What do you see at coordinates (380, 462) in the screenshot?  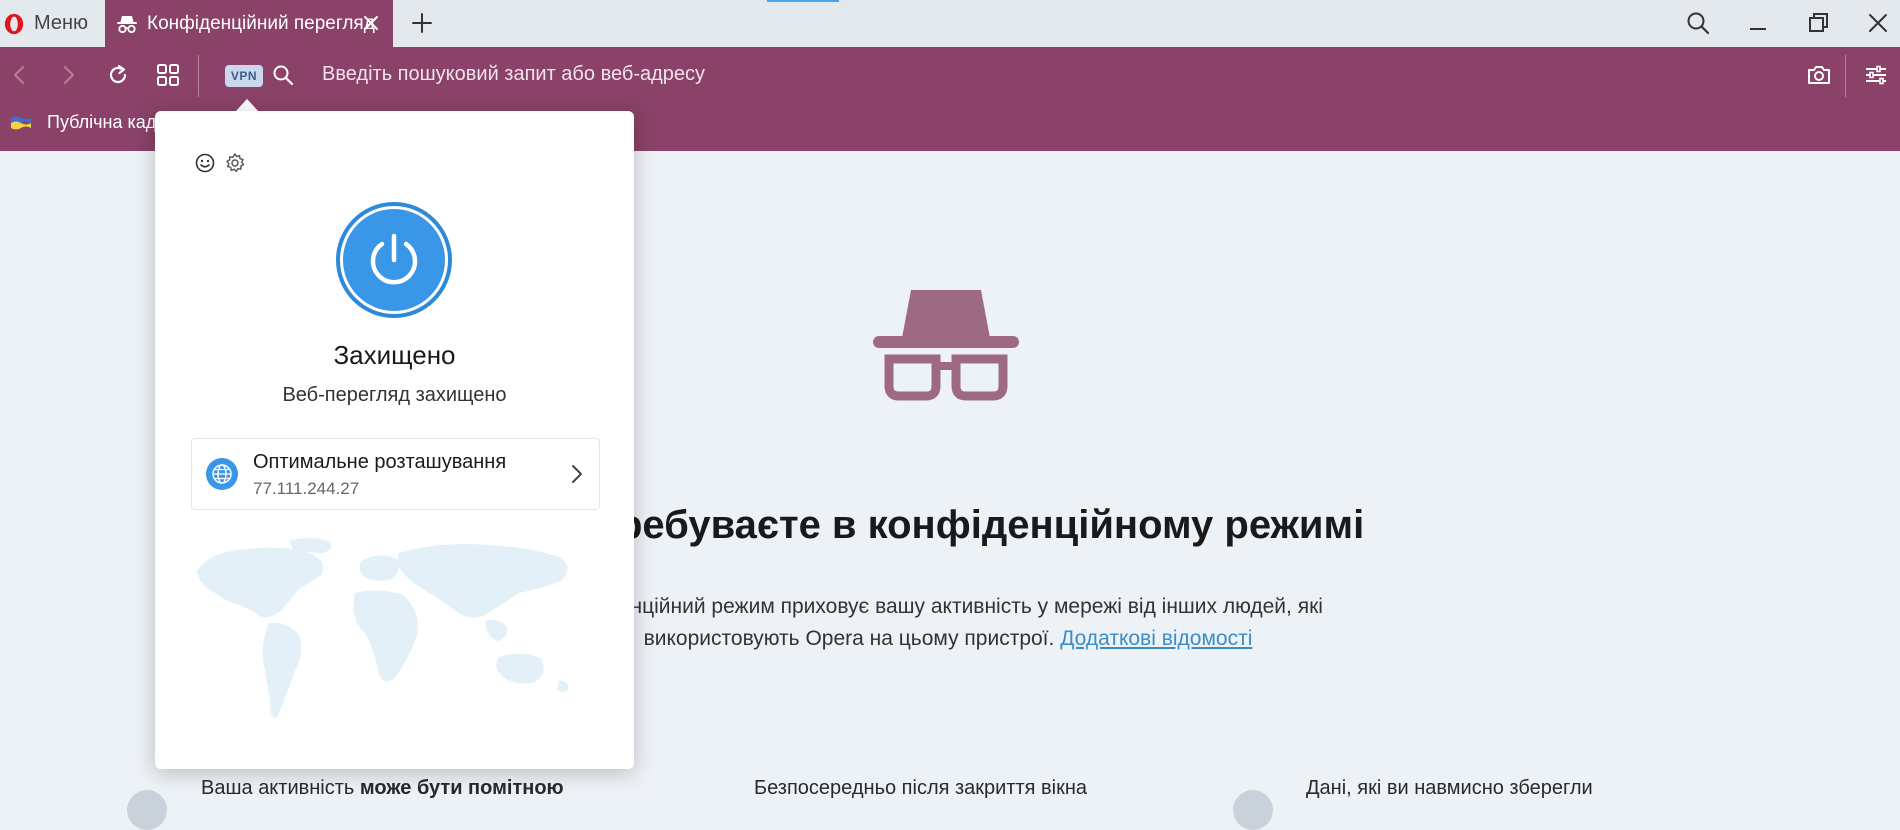 I see `location-name: Оптимальне розташування` at bounding box center [380, 462].